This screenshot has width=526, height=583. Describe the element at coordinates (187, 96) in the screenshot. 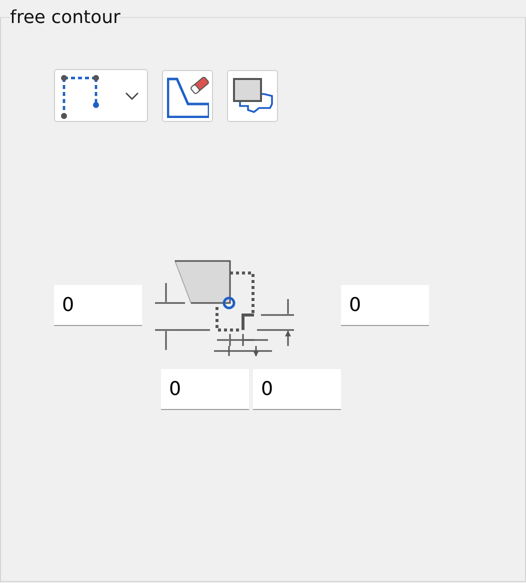

I see `erase-contour-button` at that location.